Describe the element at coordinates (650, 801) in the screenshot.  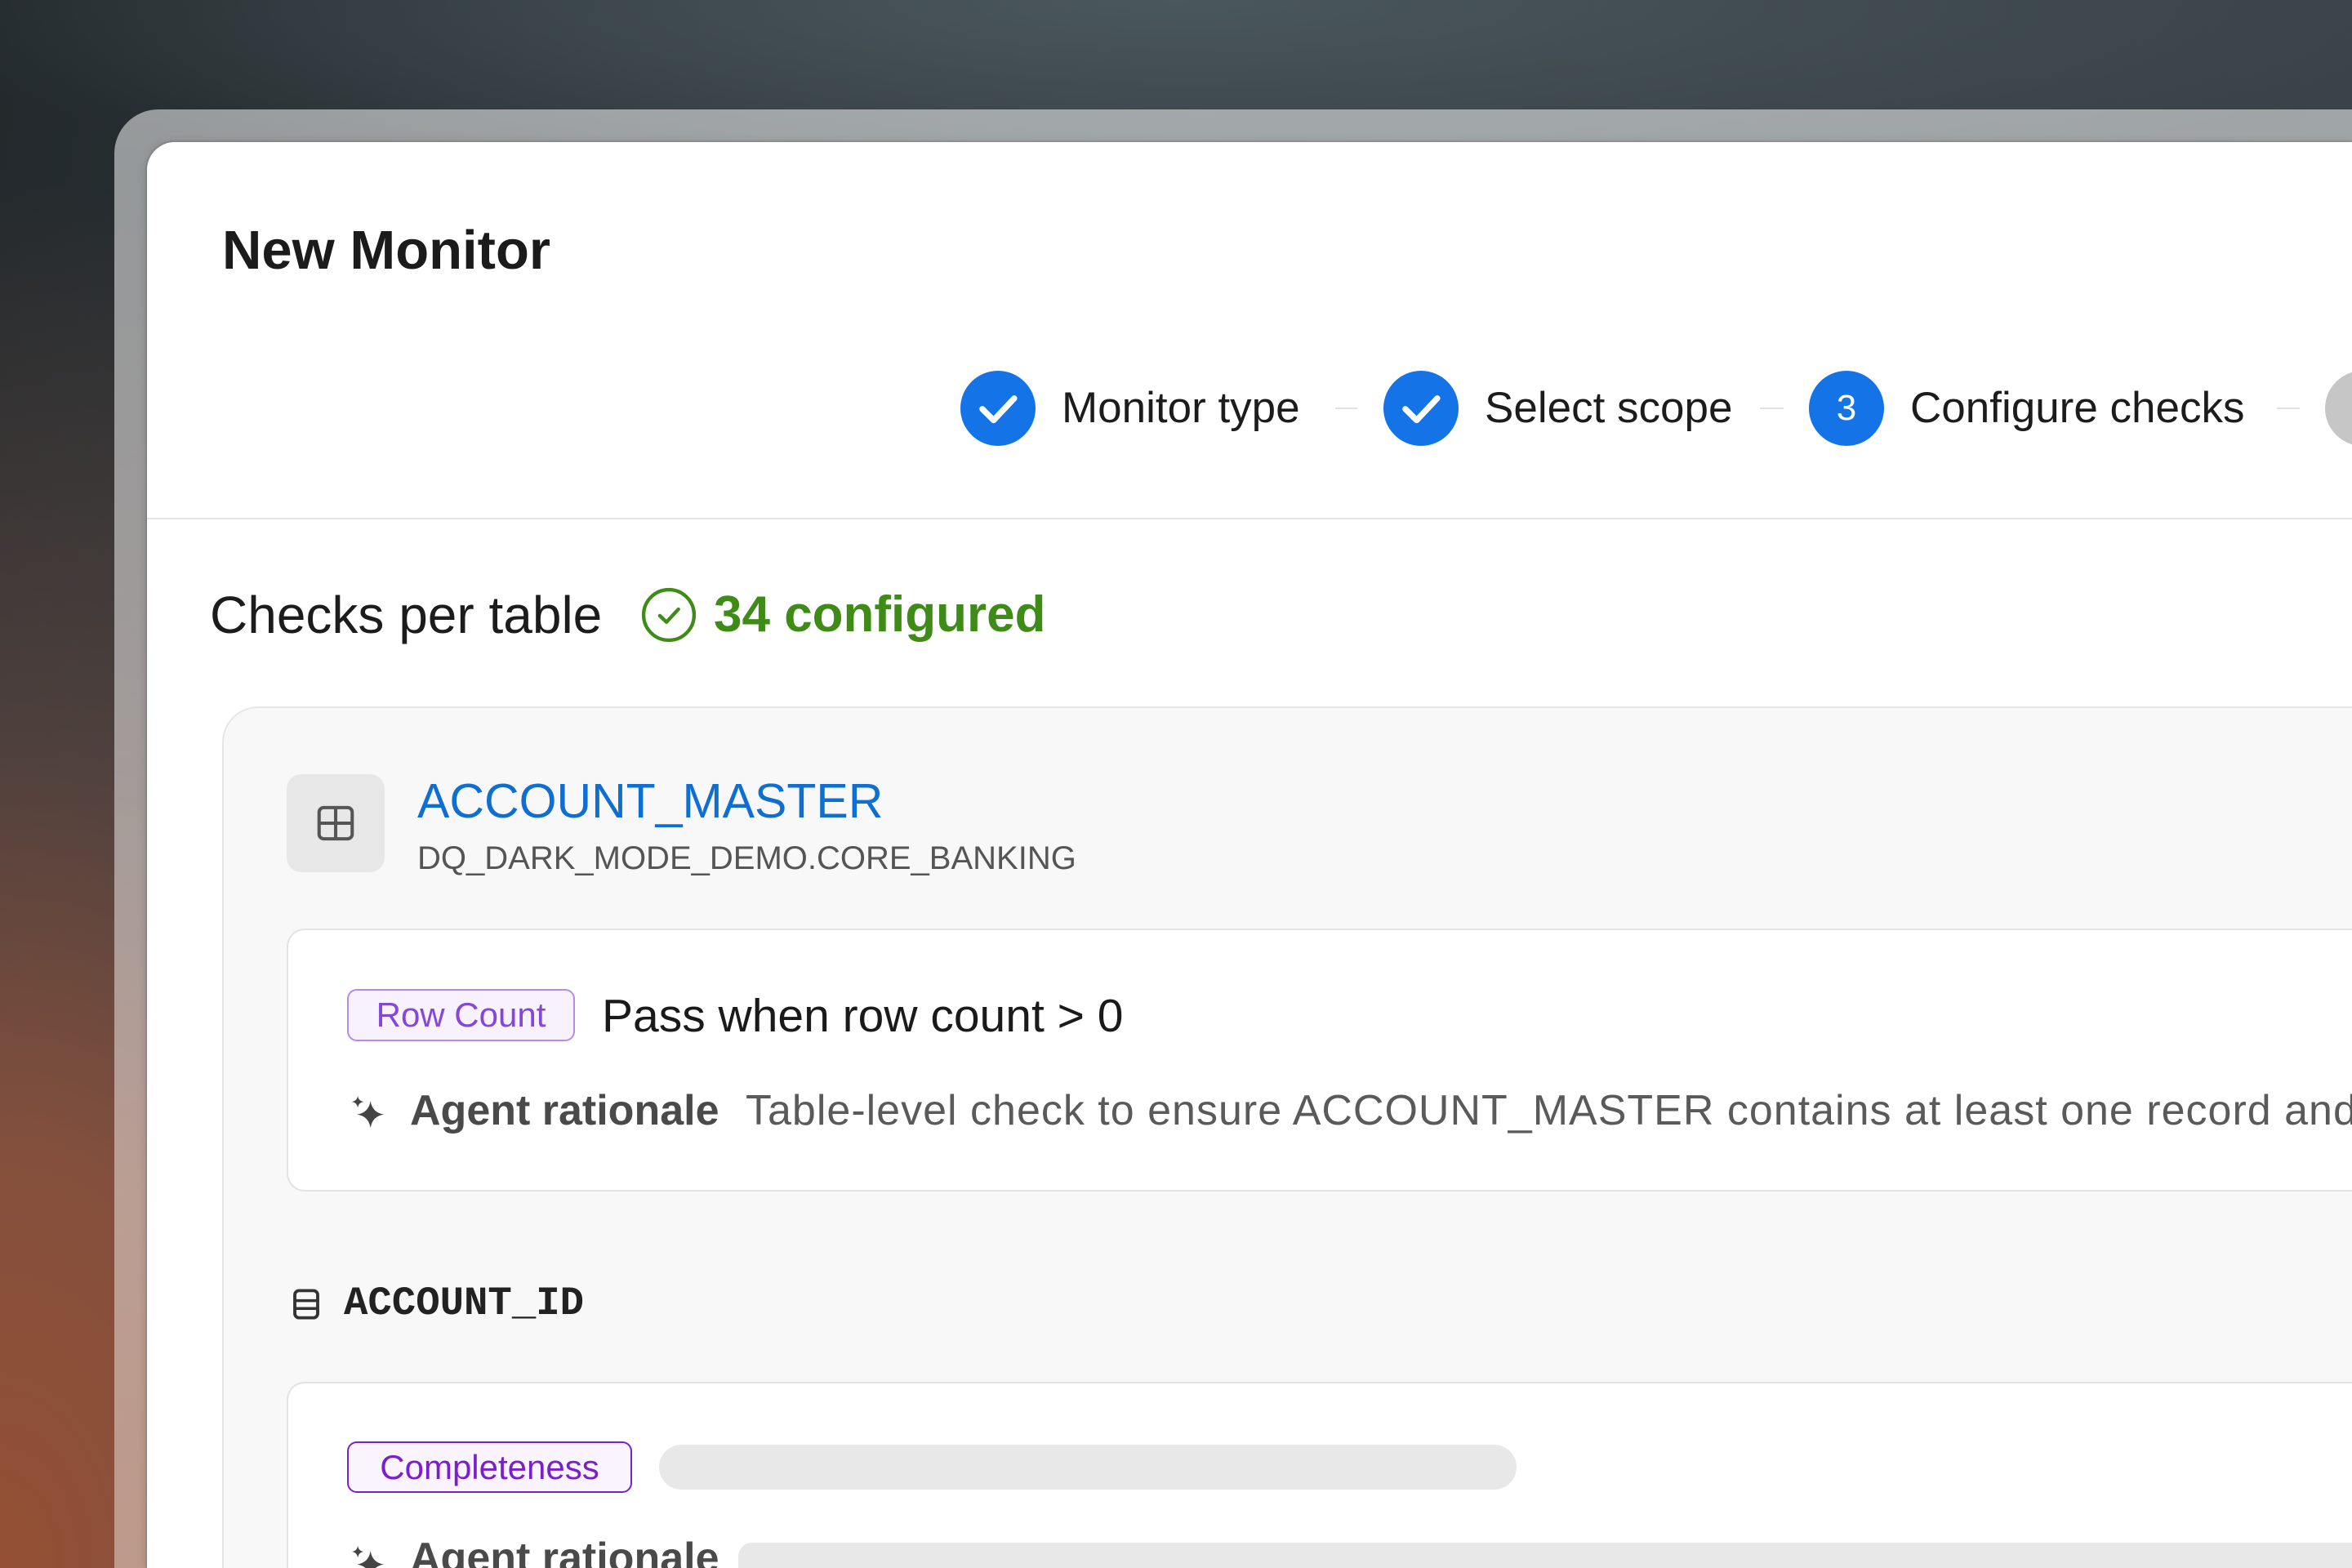
I see `table-name-link: ACCOUNT_MASTER` at that location.